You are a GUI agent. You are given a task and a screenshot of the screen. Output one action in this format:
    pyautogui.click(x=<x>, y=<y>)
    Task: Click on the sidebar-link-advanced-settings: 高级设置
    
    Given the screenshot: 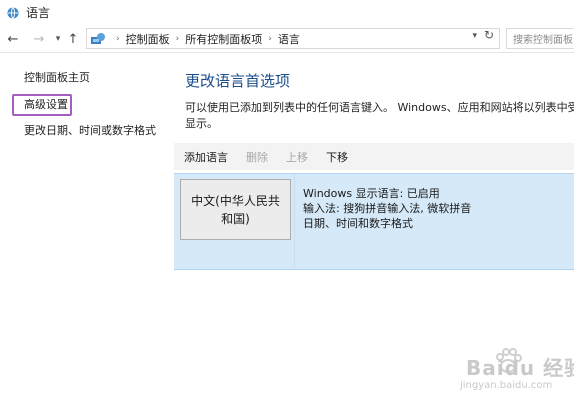 What is the action you would take?
    pyautogui.click(x=42, y=105)
    